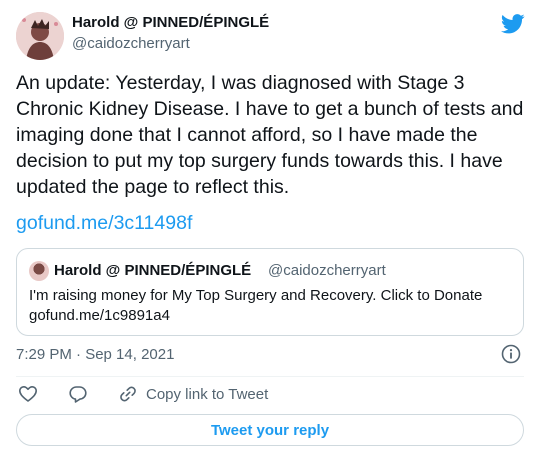  What do you see at coordinates (170, 22) in the screenshot?
I see `author-name: Harold @ PINNED/ÉPINGLÉ` at bounding box center [170, 22].